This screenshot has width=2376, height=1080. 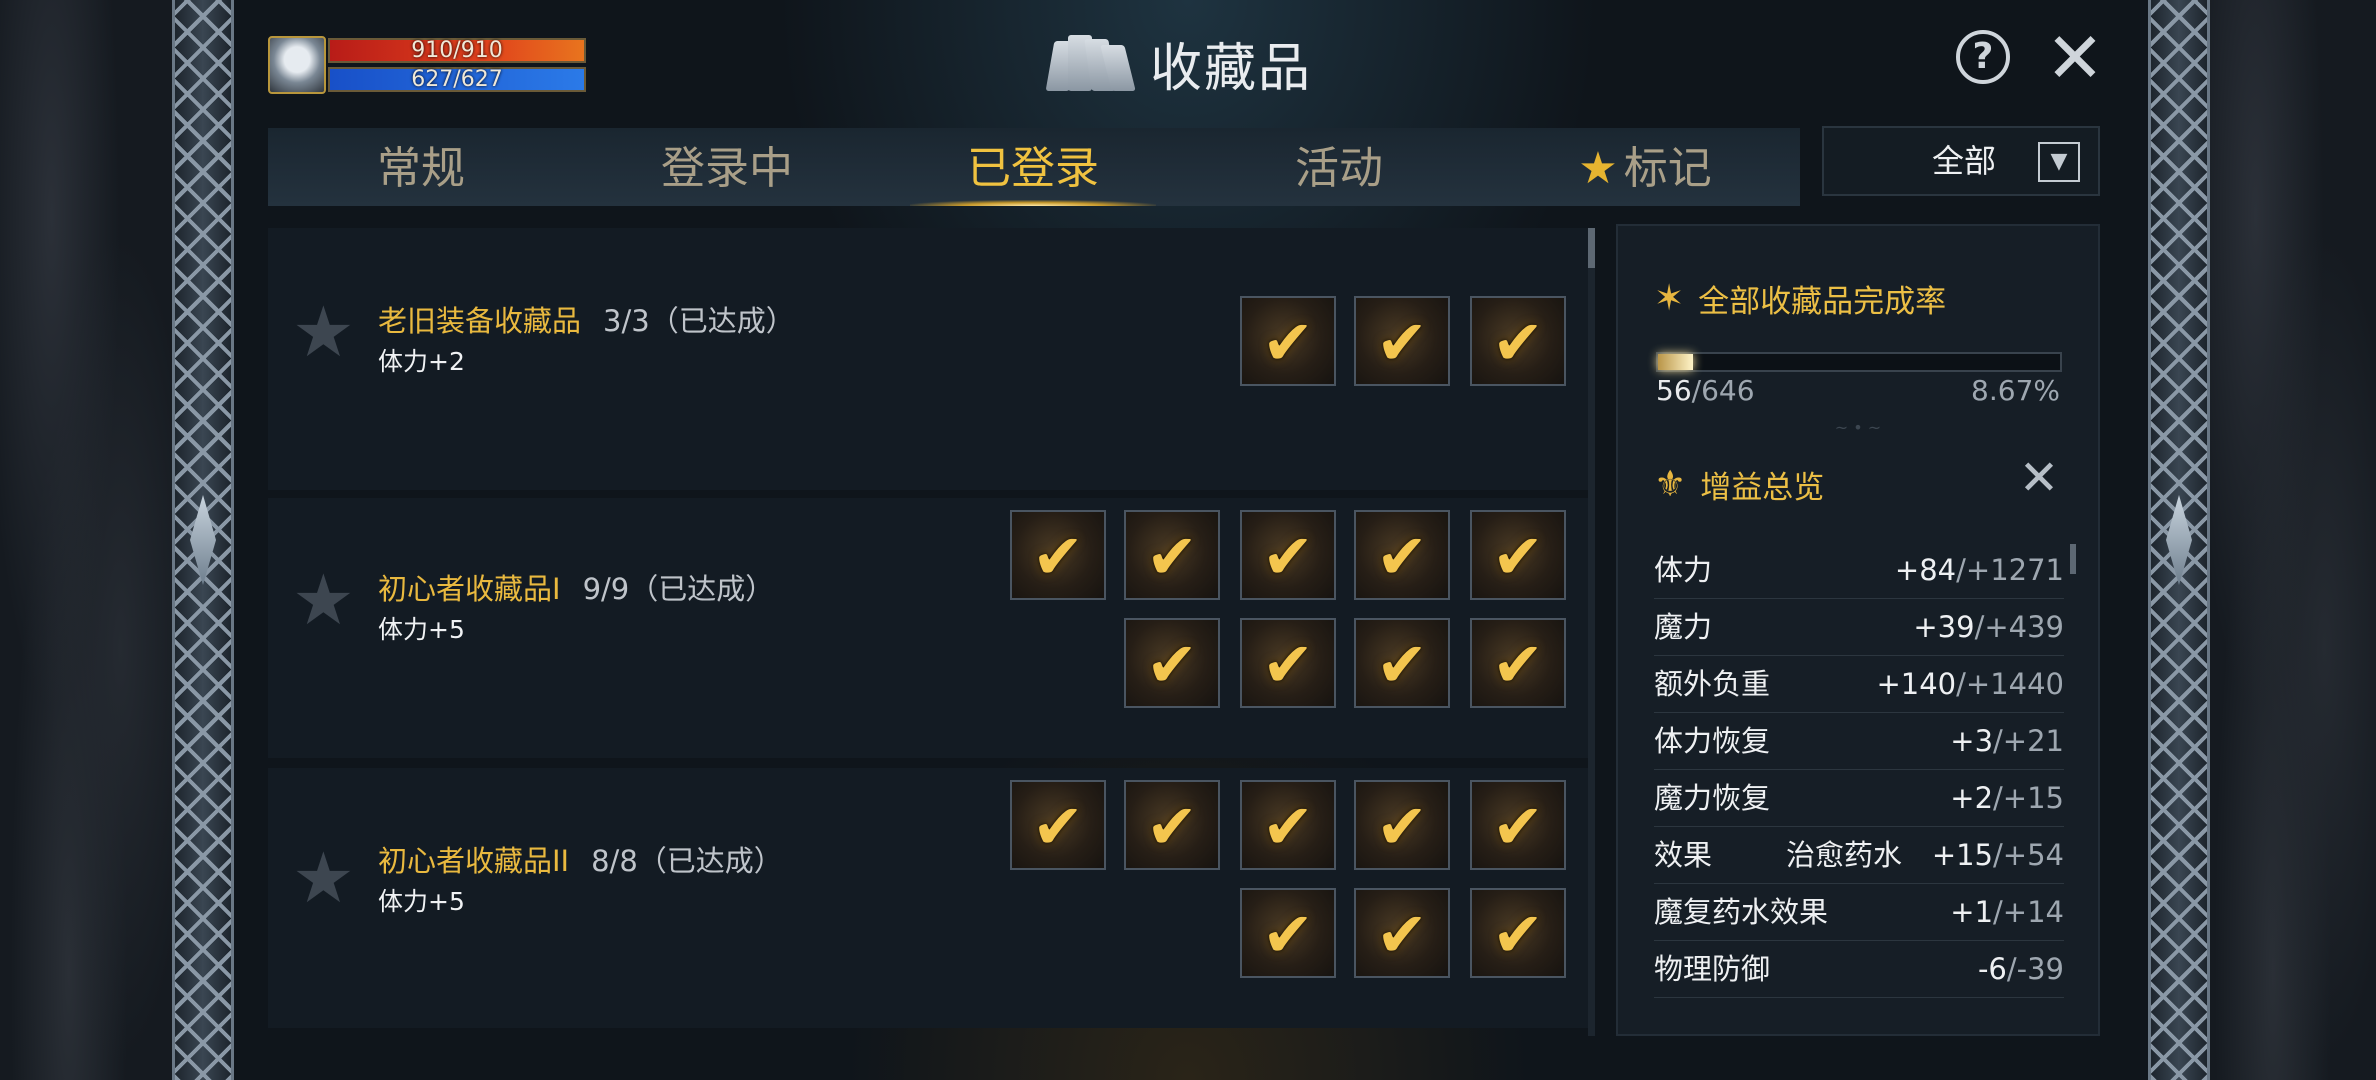 What do you see at coordinates (2073, 559) in the screenshot?
I see `stat-scrollbar-thumb` at bounding box center [2073, 559].